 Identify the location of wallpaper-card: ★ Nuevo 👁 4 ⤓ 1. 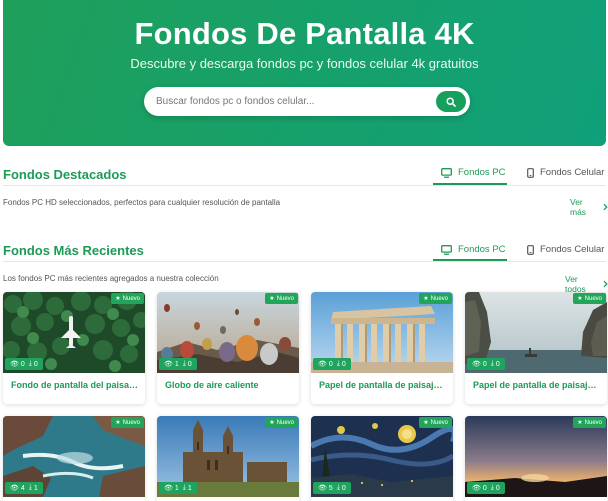
(74, 458).